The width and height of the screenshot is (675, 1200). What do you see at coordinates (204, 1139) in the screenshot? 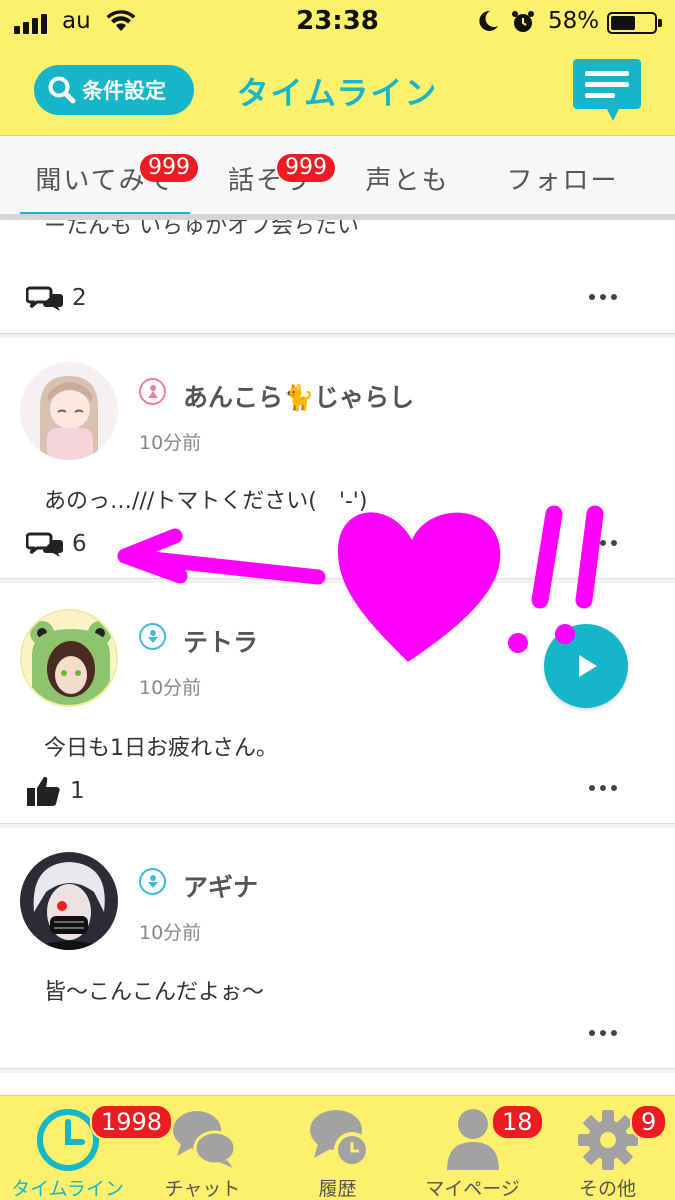
I see `chat-bubbles-icon` at bounding box center [204, 1139].